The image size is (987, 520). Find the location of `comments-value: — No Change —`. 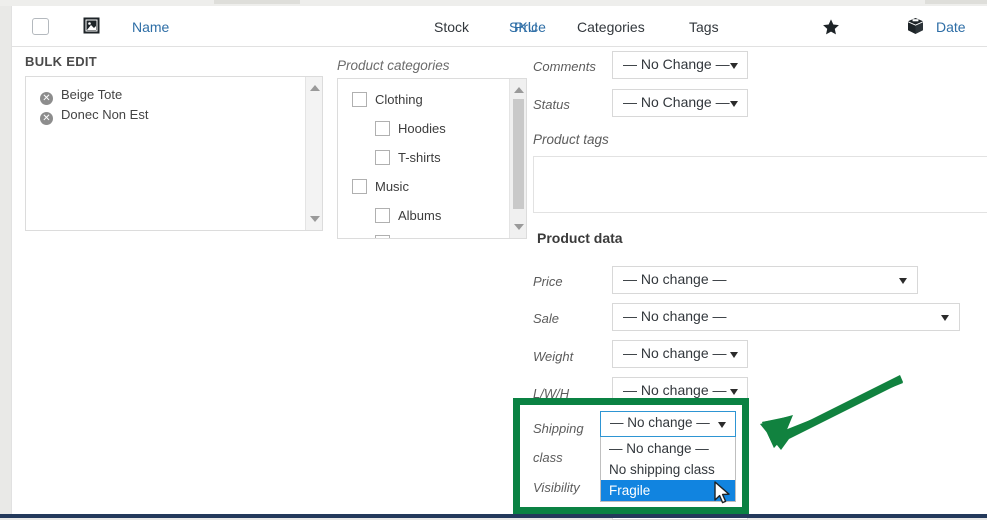

comments-value: — No Change — is located at coordinates (676, 64).